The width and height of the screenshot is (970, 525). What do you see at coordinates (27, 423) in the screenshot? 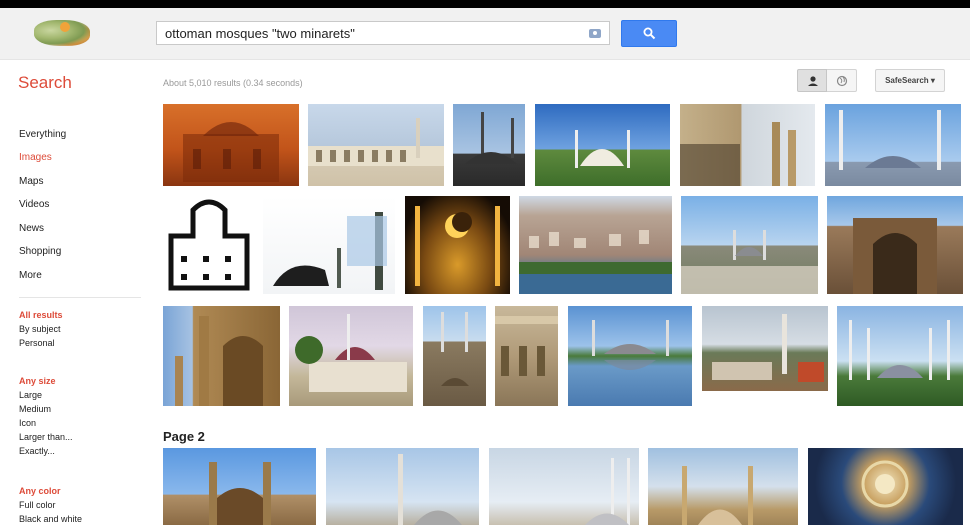
I see `filter-icon: Icon` at bounding box center [27, 423].